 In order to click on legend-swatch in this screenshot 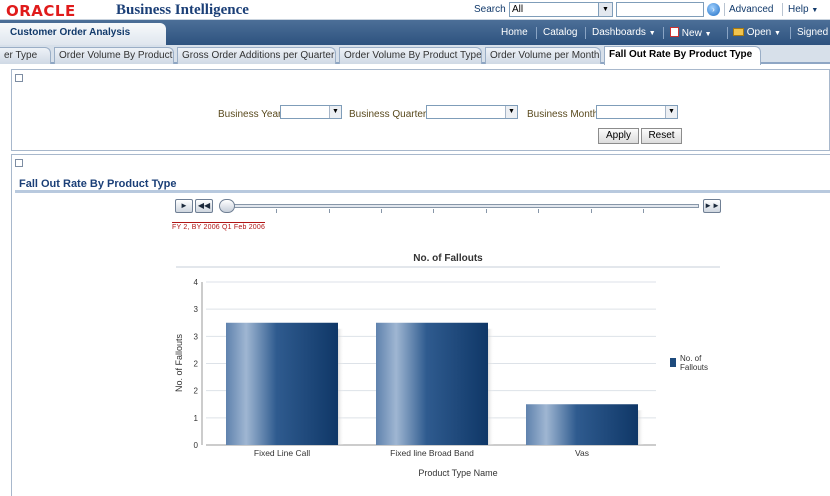, I will do `click(673, 362)`.